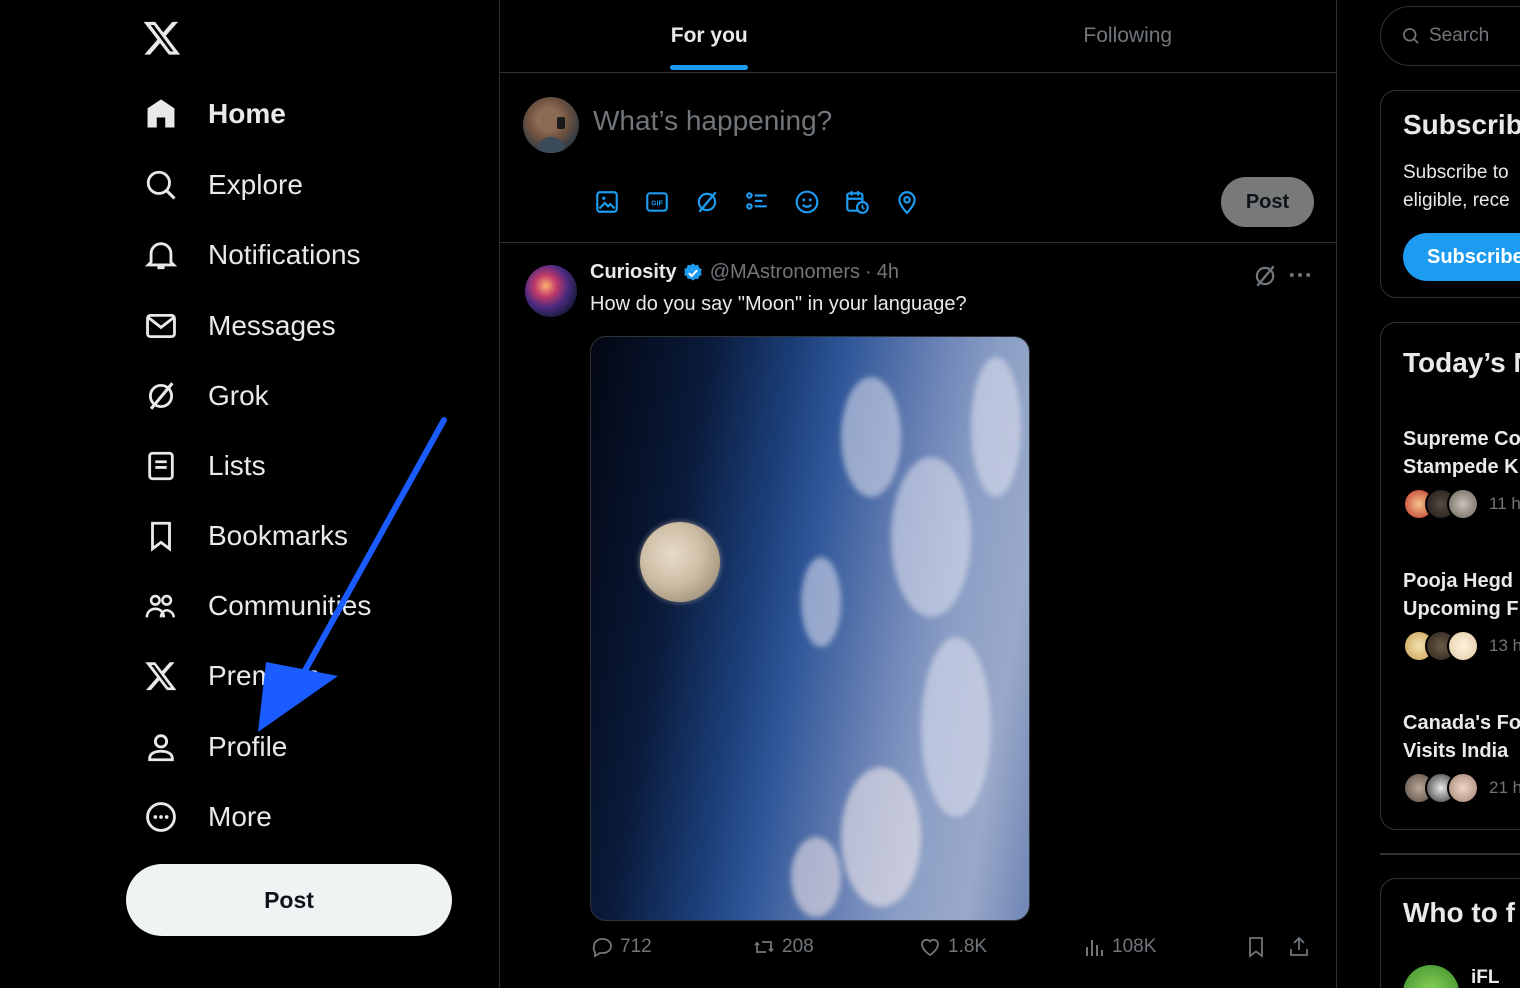 Image resolution: width=1520 pixels, height=988 pixels. I want to click on repost-count: 208, so click(798, 946).